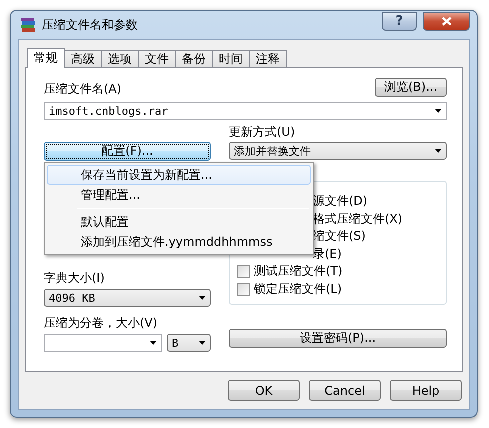  I want to click on menu-item: 添加到压缩文件.yymmddhhmmss, so click(179, 242).